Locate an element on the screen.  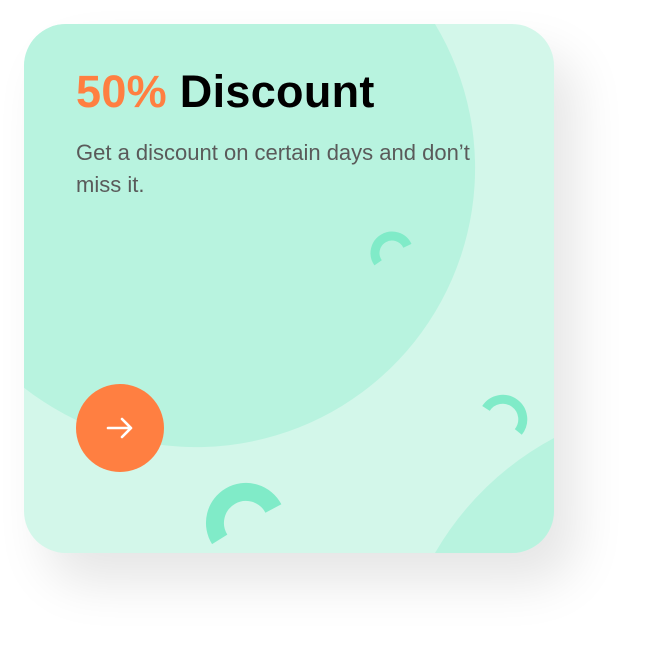
title-text: Discount is located at coordinates (277, 91).